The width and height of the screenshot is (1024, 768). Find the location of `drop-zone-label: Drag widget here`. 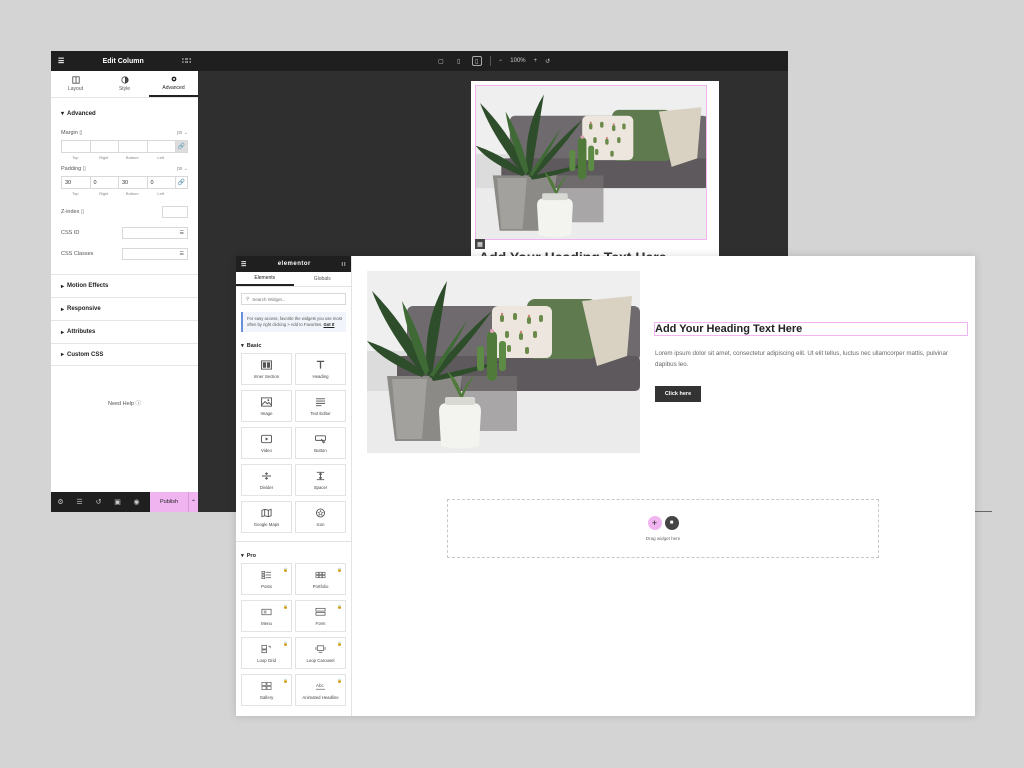

drop-zone-label: Drag widget here is located at coordinates (663, 538).